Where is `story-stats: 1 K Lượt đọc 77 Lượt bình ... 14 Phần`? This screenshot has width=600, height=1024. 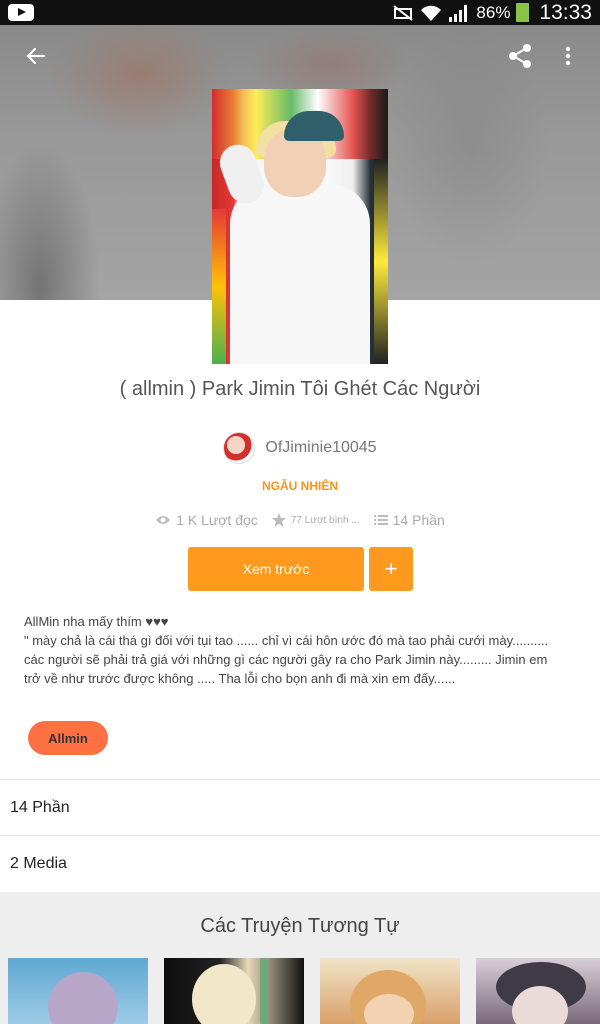
story-stats: 1 K Lượt đọc 77 Lượt bình ... 14 Phần is located at coordinates (300, 520).